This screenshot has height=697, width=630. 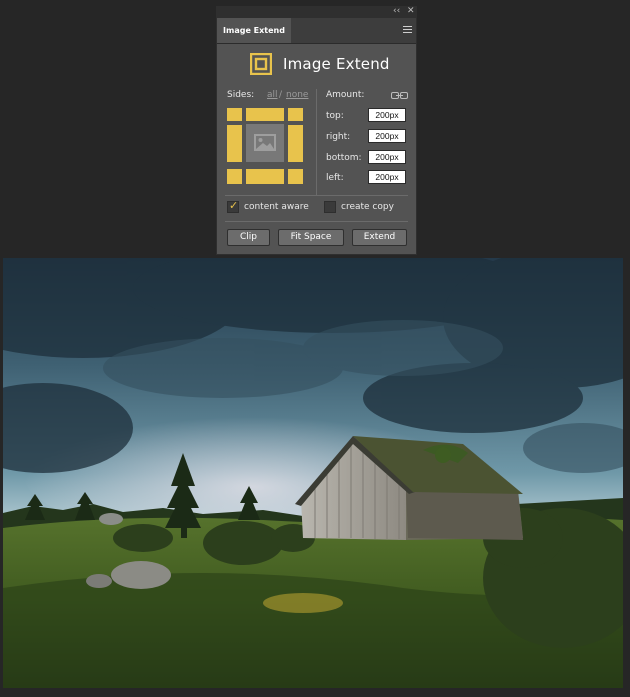 I want to click on bottom-amount-input, so click(x=387, y=157).